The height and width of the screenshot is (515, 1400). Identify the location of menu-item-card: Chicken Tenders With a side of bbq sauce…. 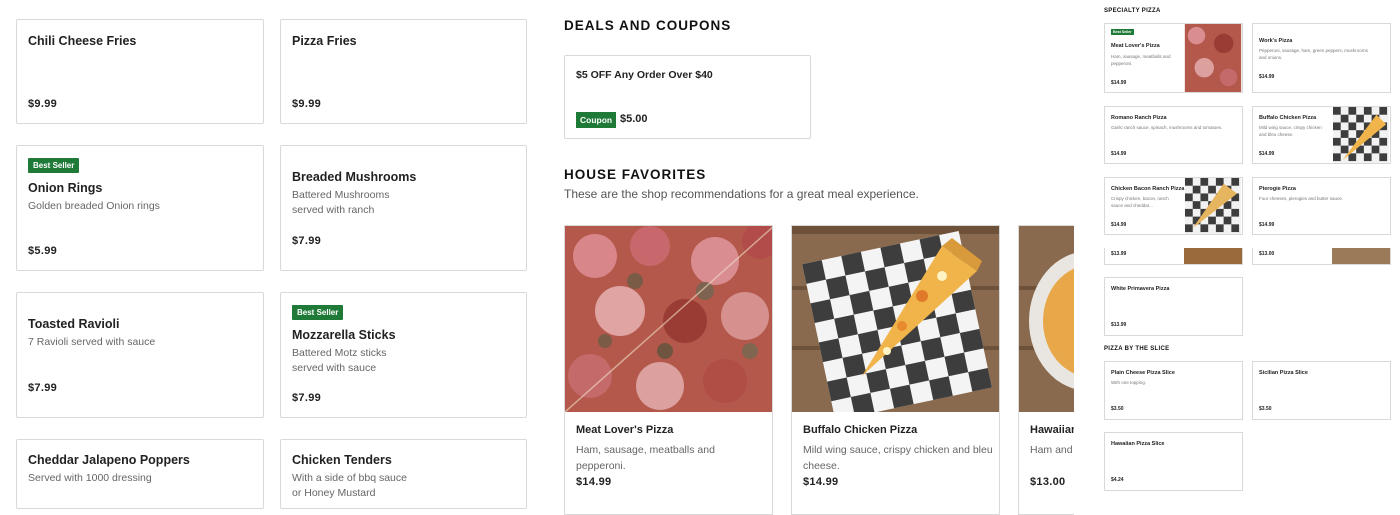
(403, 474).